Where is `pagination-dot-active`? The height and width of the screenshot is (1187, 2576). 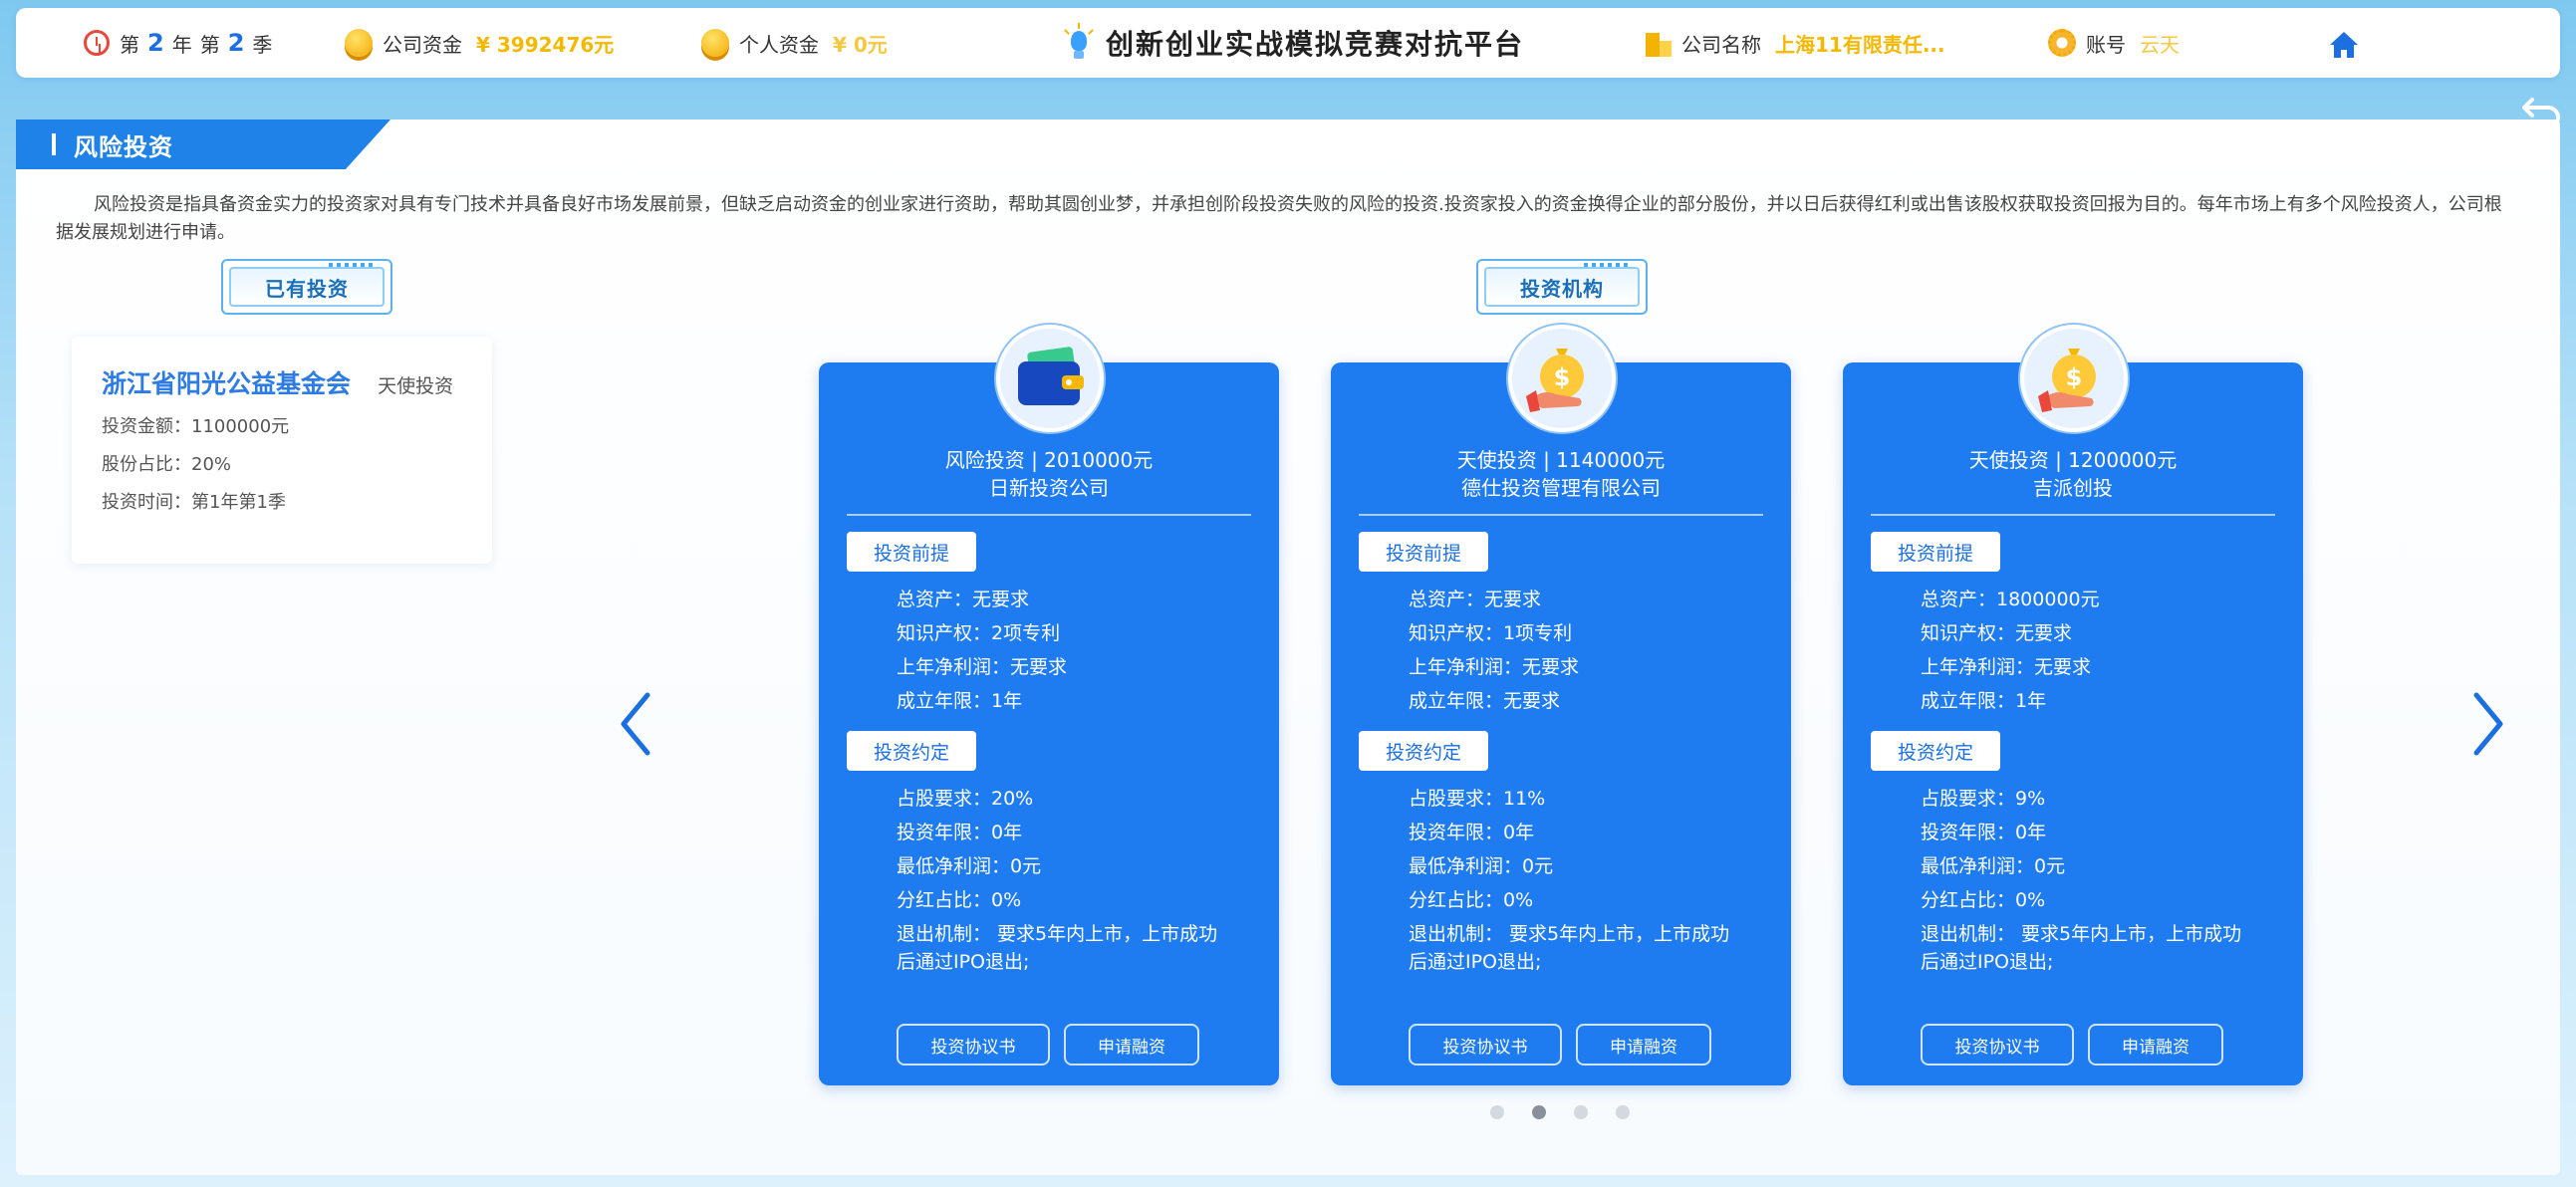 pagination-dot-active is located at coordinates (1539, 1112).